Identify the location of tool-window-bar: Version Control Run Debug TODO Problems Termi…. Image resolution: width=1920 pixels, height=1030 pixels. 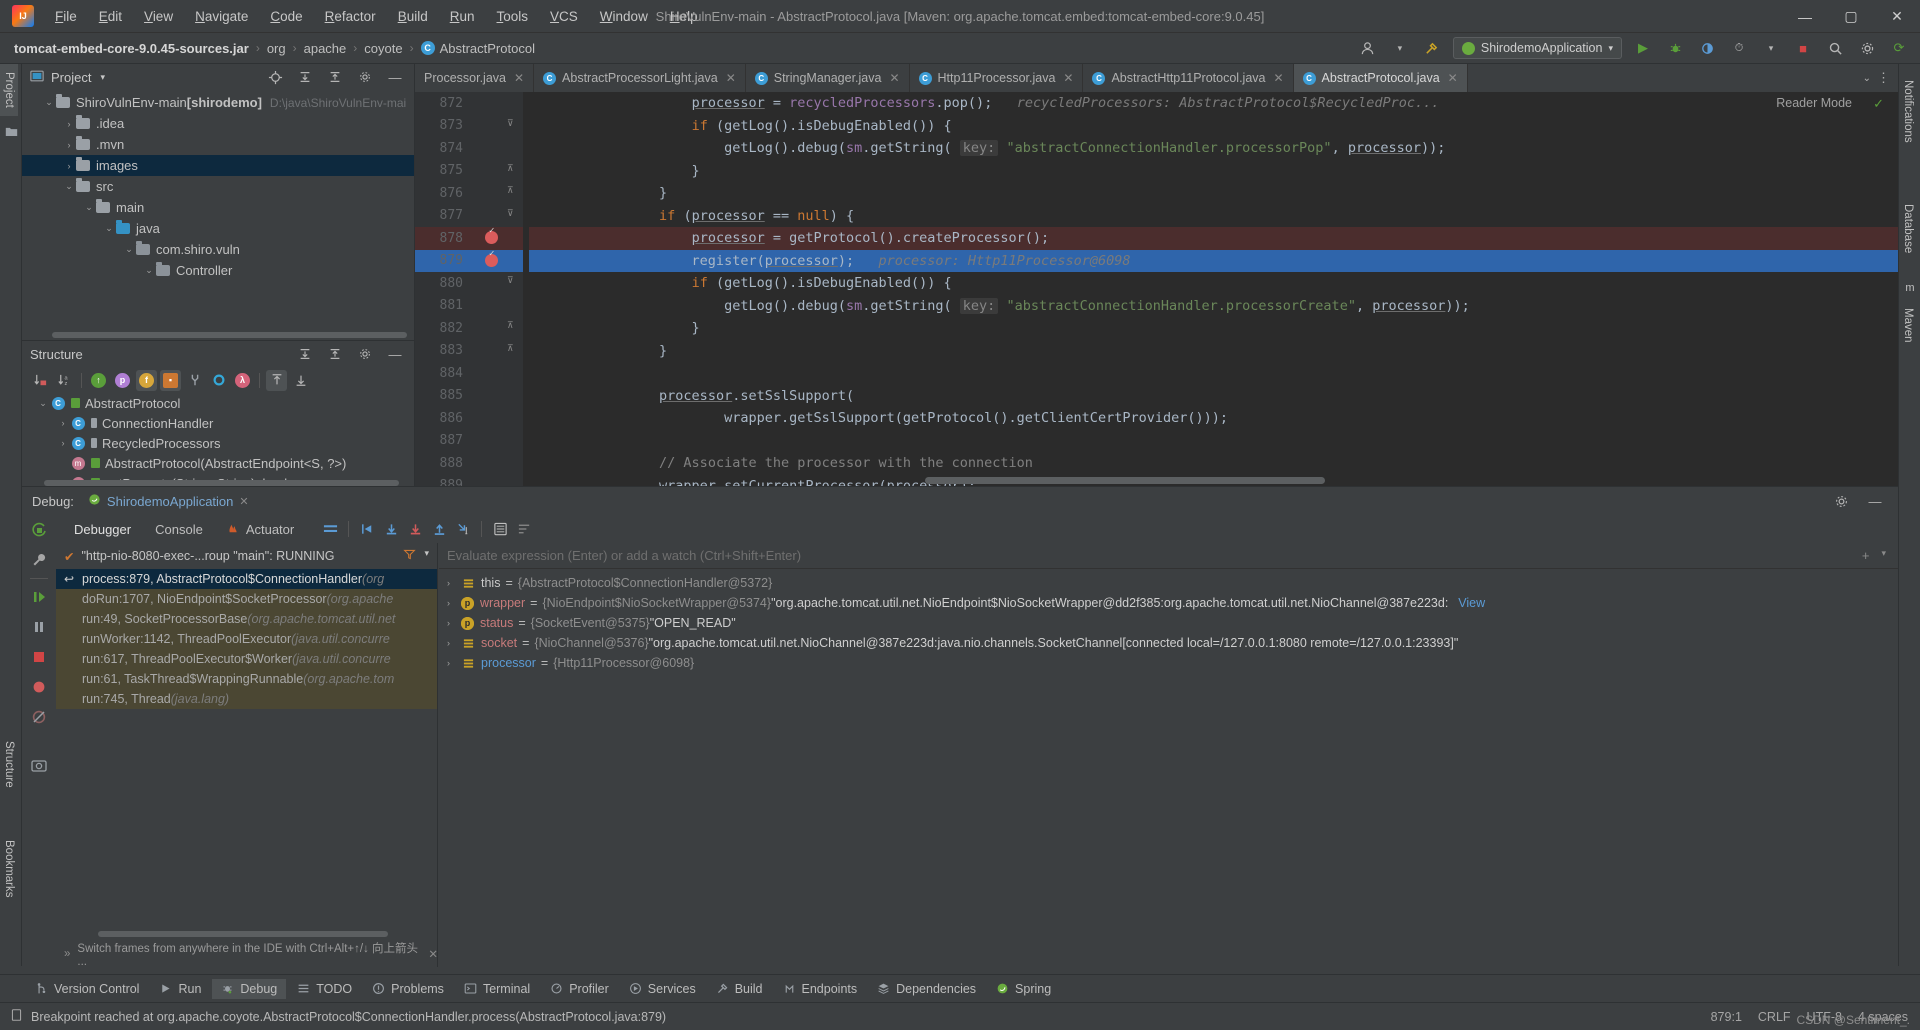
(960, 988).